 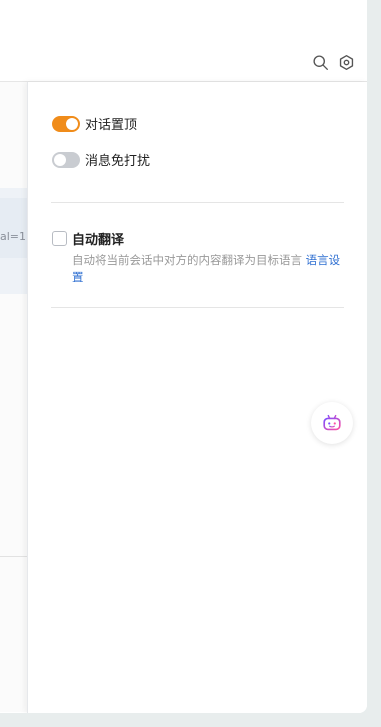 What do you see at coordinates (14, 397) in the screenshot?
I see `chat-message-area` at bounding box center [14, 397].